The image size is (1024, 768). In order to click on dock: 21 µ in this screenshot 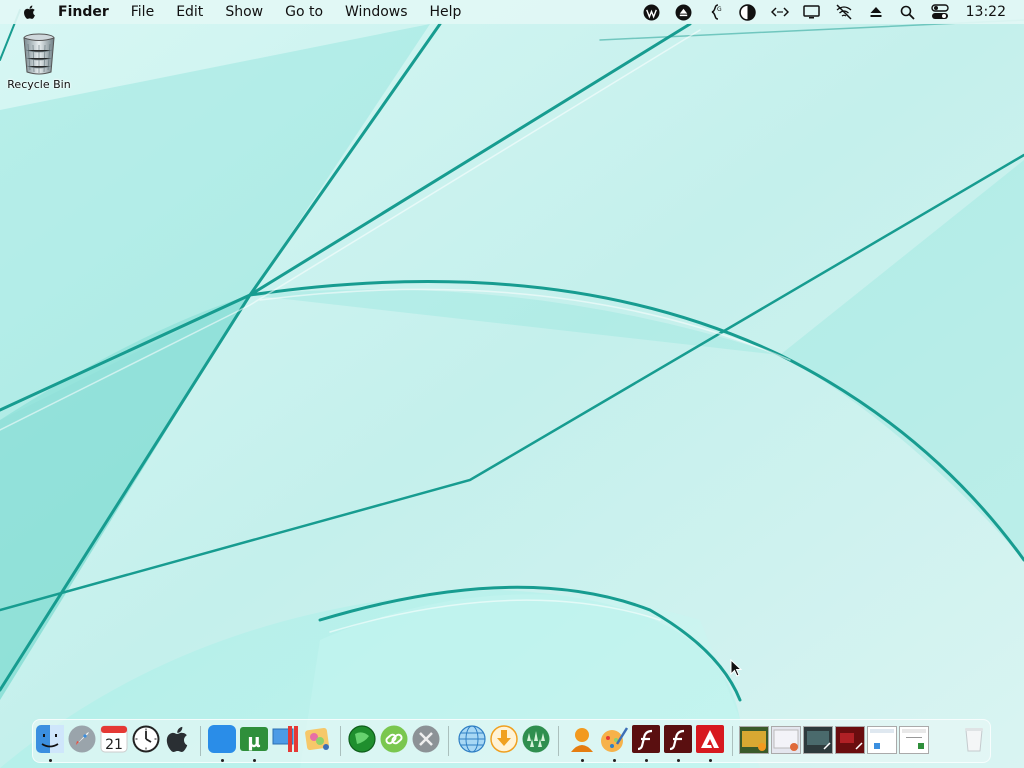, I will do `click(511, 741)`.